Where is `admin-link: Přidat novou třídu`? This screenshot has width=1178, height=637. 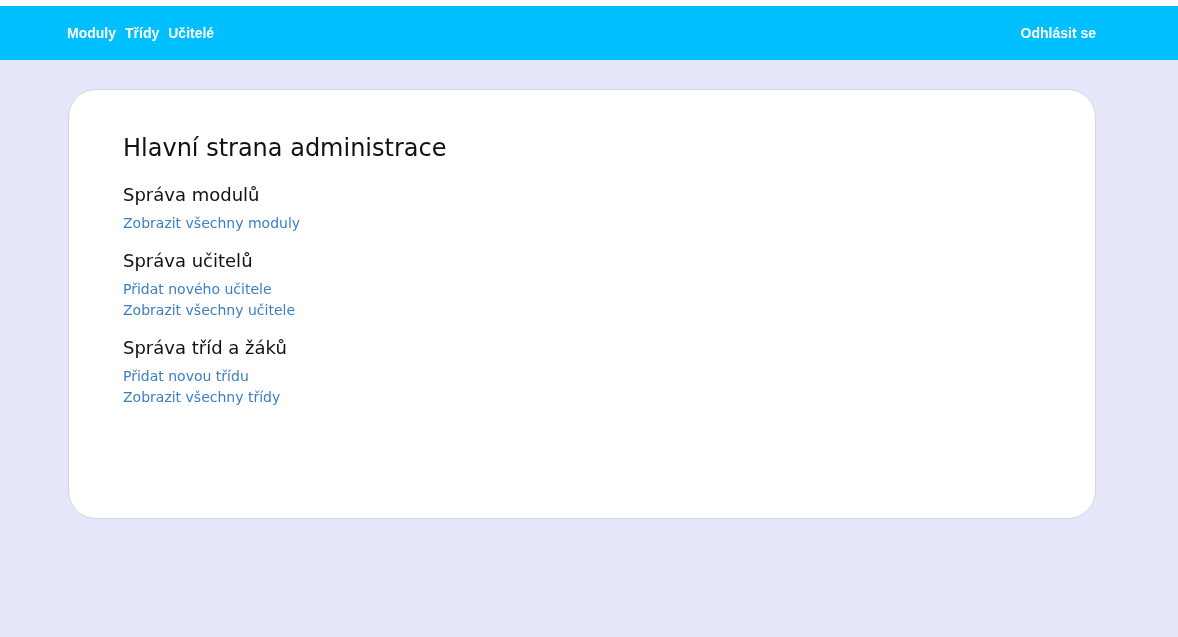 admin-link: Přidat novou třídu is located at coordinates (186, 376).